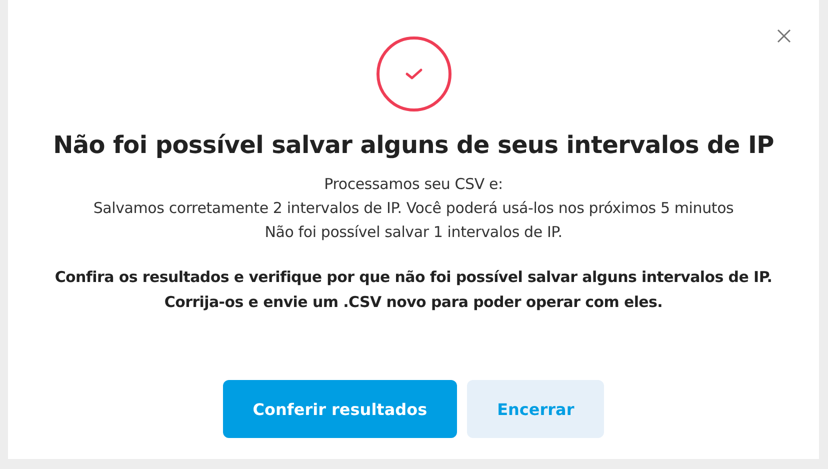 The width and height of the screenshot is (828, 469). What do you see at coordinates (413, 232) in the screenshot?
I see `message-line: Não foi possível salvar 1 intervalos de IP.` at bounding box center [413, 232].